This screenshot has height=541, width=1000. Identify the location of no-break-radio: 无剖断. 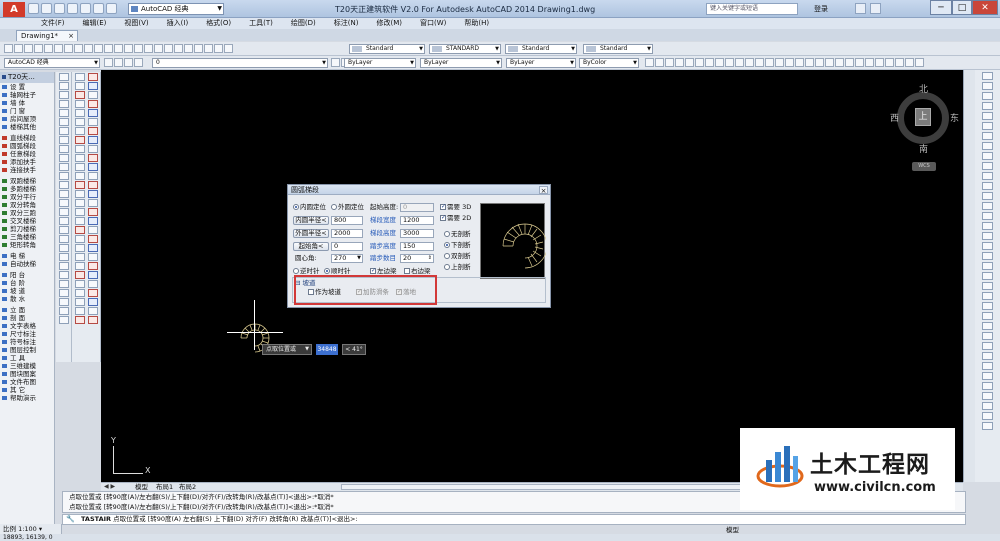
(457, 234).